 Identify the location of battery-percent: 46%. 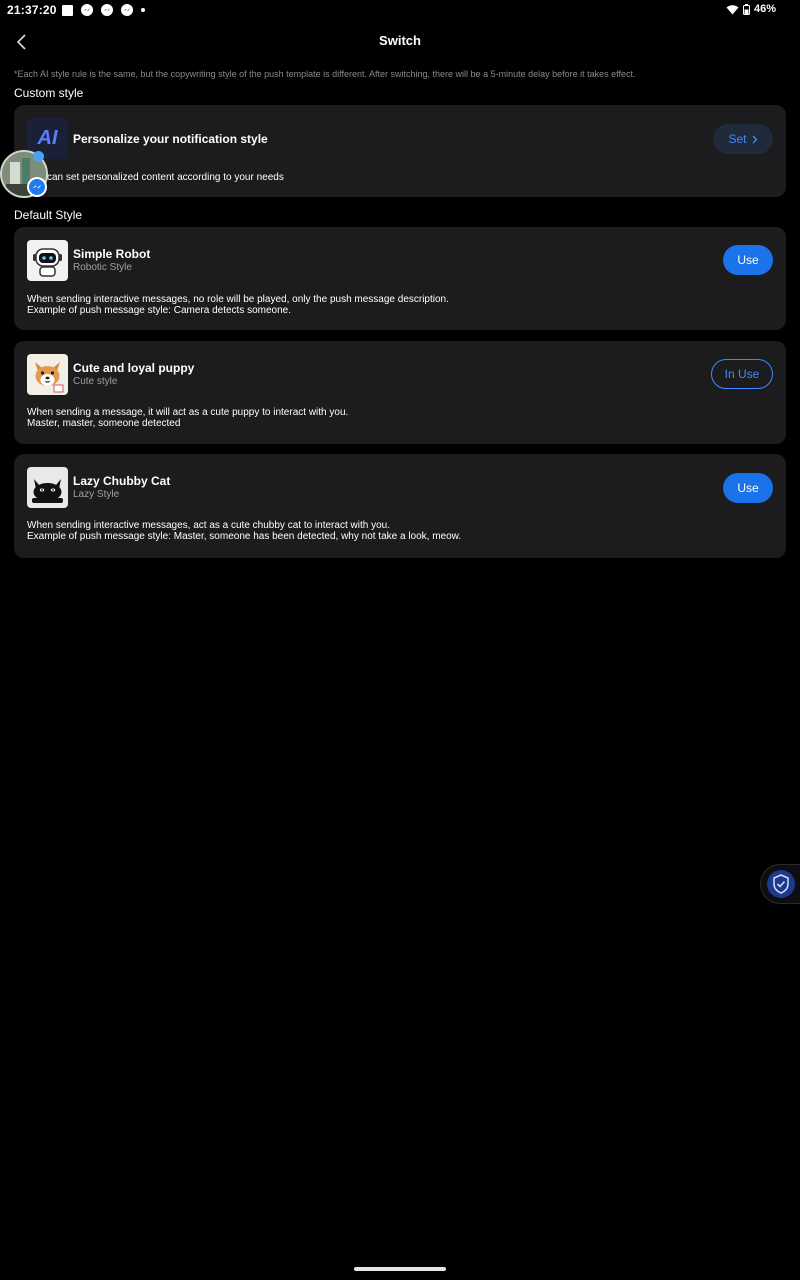
(764, 9).